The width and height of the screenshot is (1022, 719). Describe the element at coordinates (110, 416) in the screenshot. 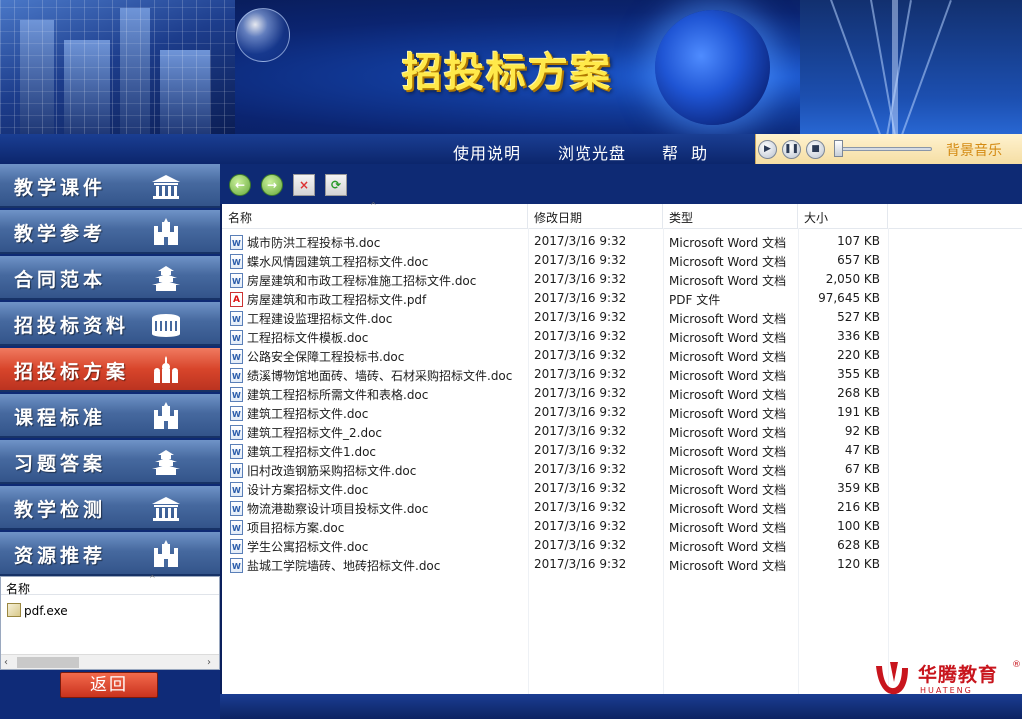

I see `nav-item-curriculum-standards: 课程标准` at that location.